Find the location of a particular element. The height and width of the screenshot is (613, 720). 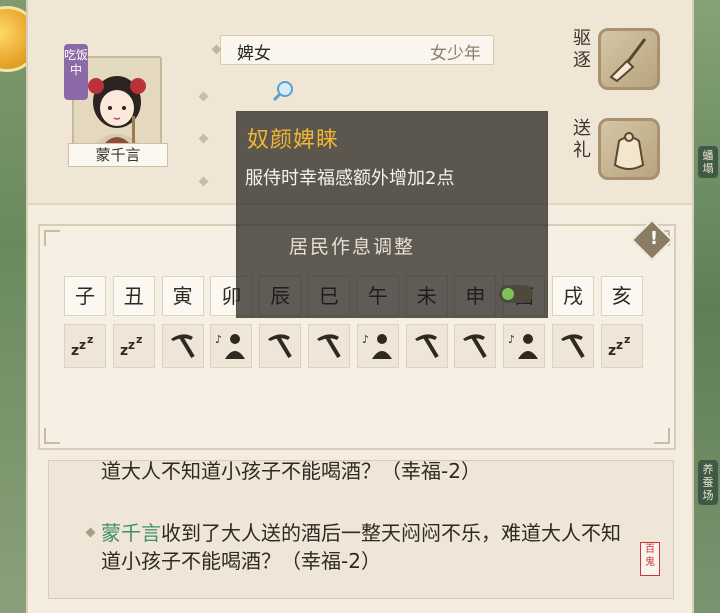

expel-label: 驱逐 is located at coordinates (582, 49).